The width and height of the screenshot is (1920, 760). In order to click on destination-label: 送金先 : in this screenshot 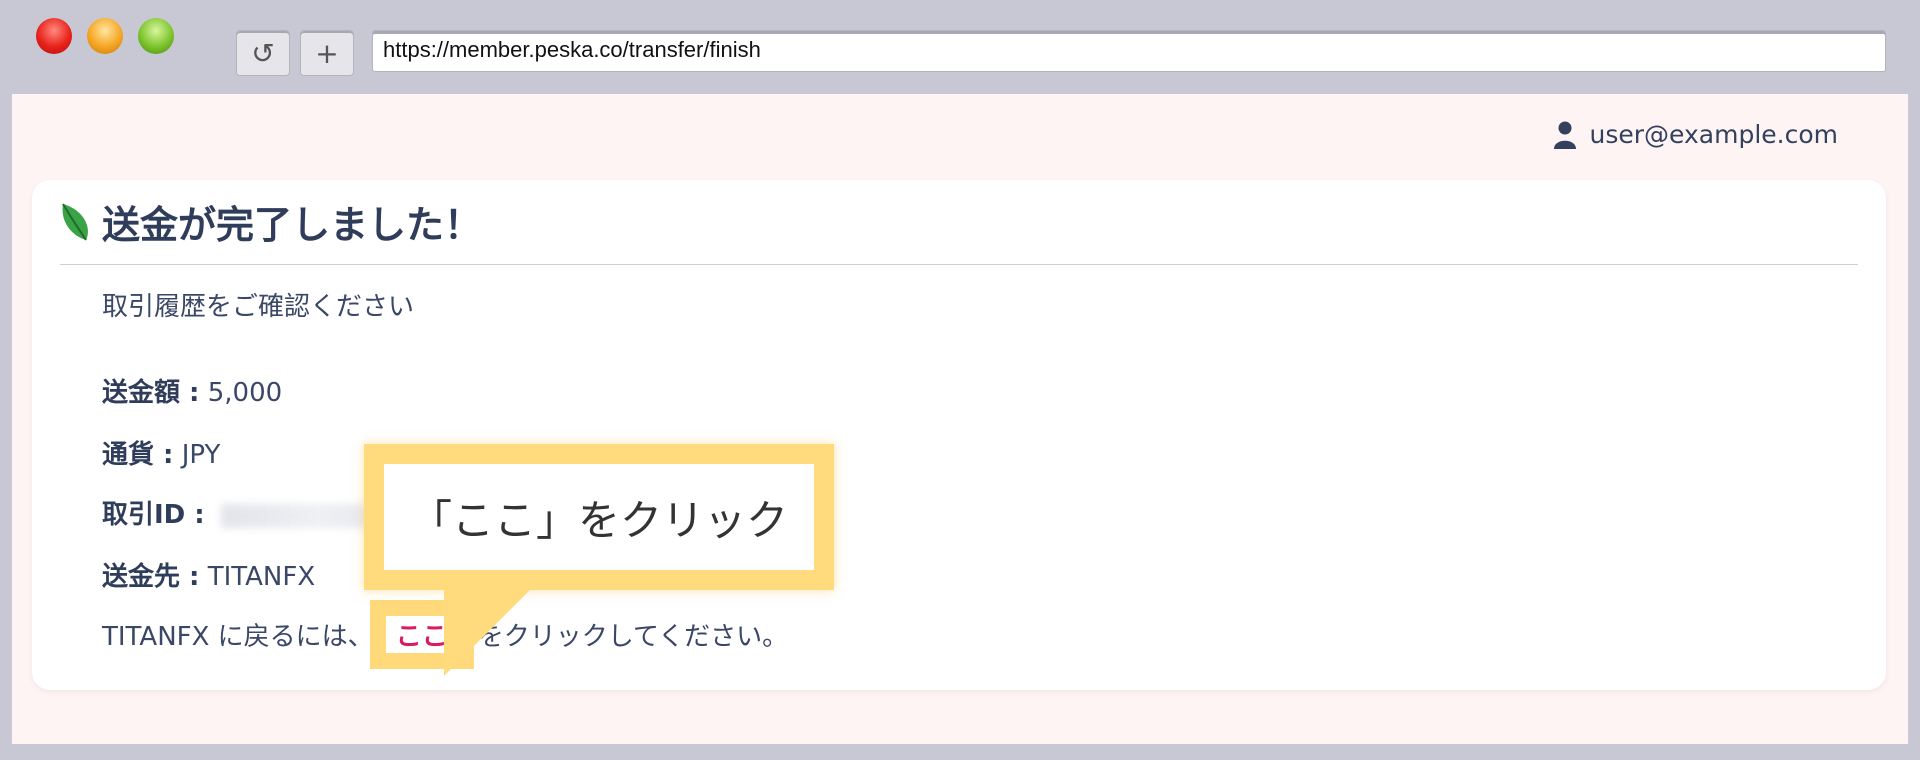, I will do `click(151, 577)`.